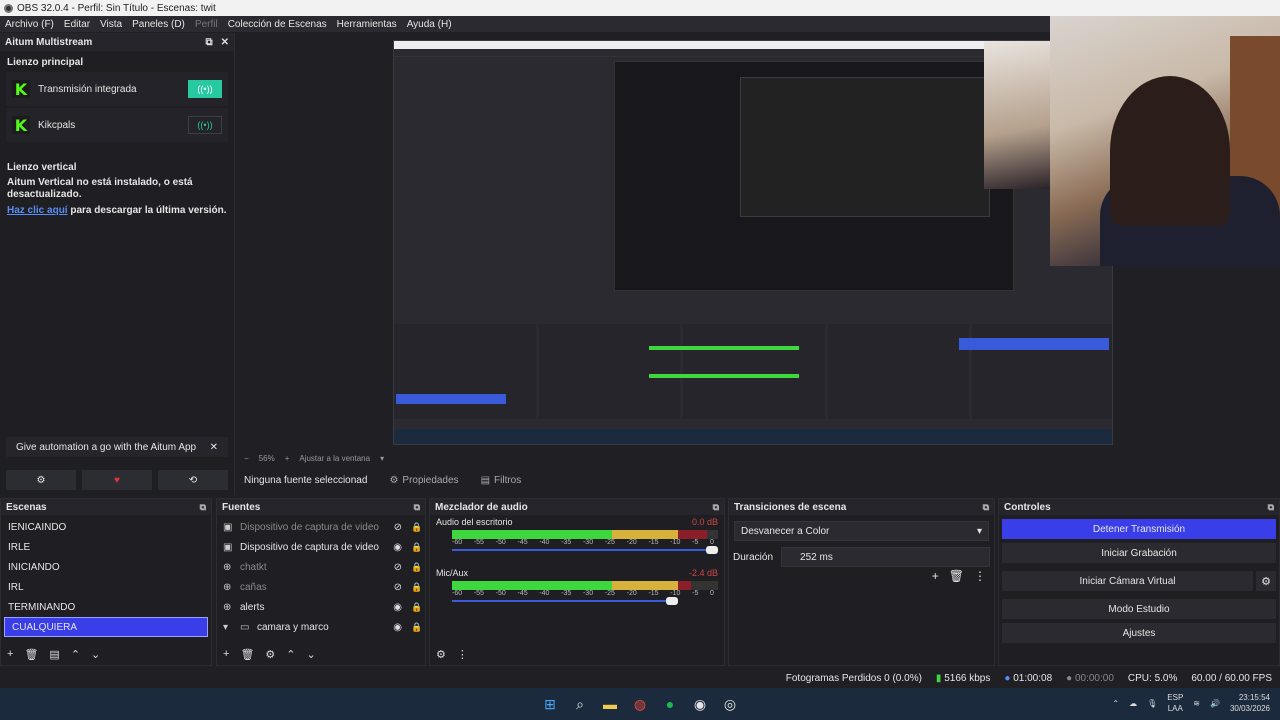 The width and height of the screenshot is (1280, 720). I want to click on menu-herramientas: Herramientas, so click(367, 24).